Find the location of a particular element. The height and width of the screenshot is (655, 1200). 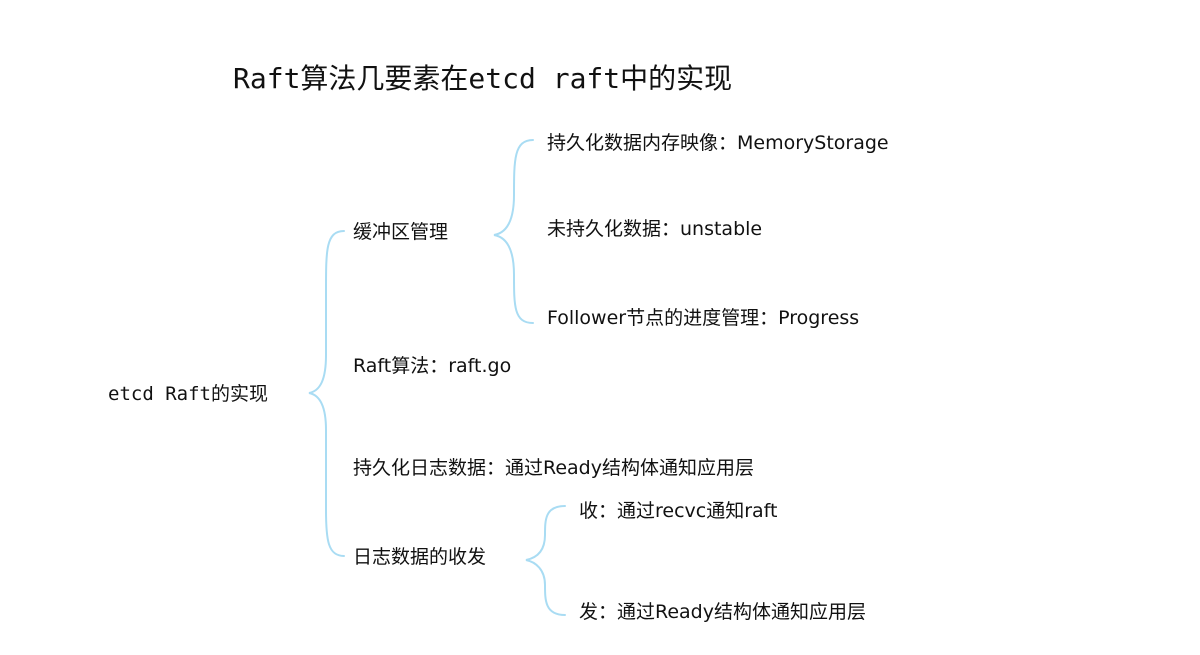

leaf-receive: 收：通过recvc通知raft is located at coordinates (678, 511).